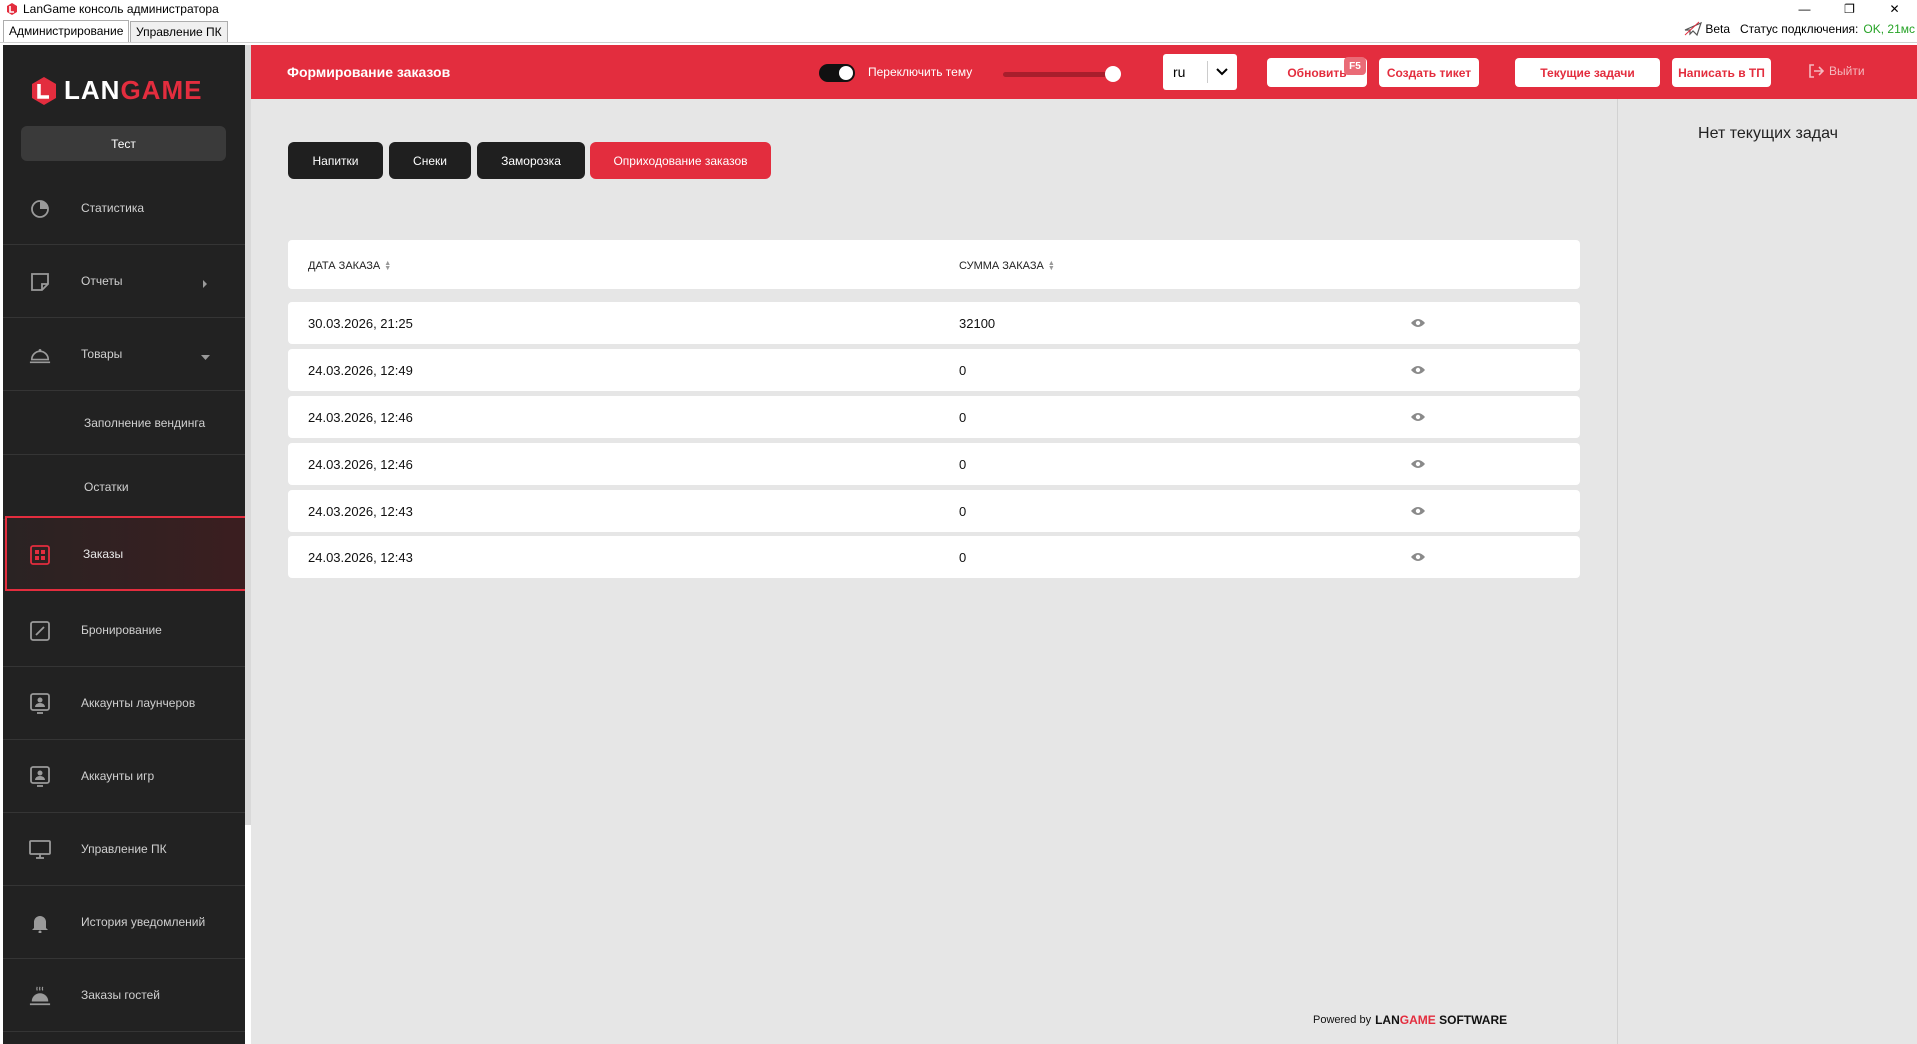 This screenshot has height=1044, width=1917. What do you see at coordinates (125, 553) in the screenshot?
I see `sidebar-item-orders: Заказы` at bounding box center [125, 553].